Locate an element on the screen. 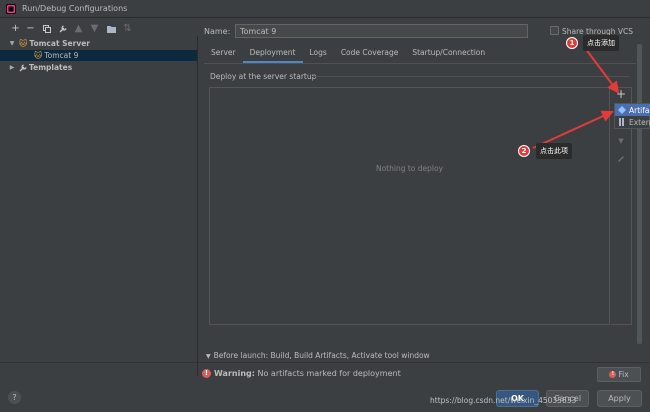 The height and width of the screenshot is (412, 650). tab-divider is located at coordinates (420, 63).